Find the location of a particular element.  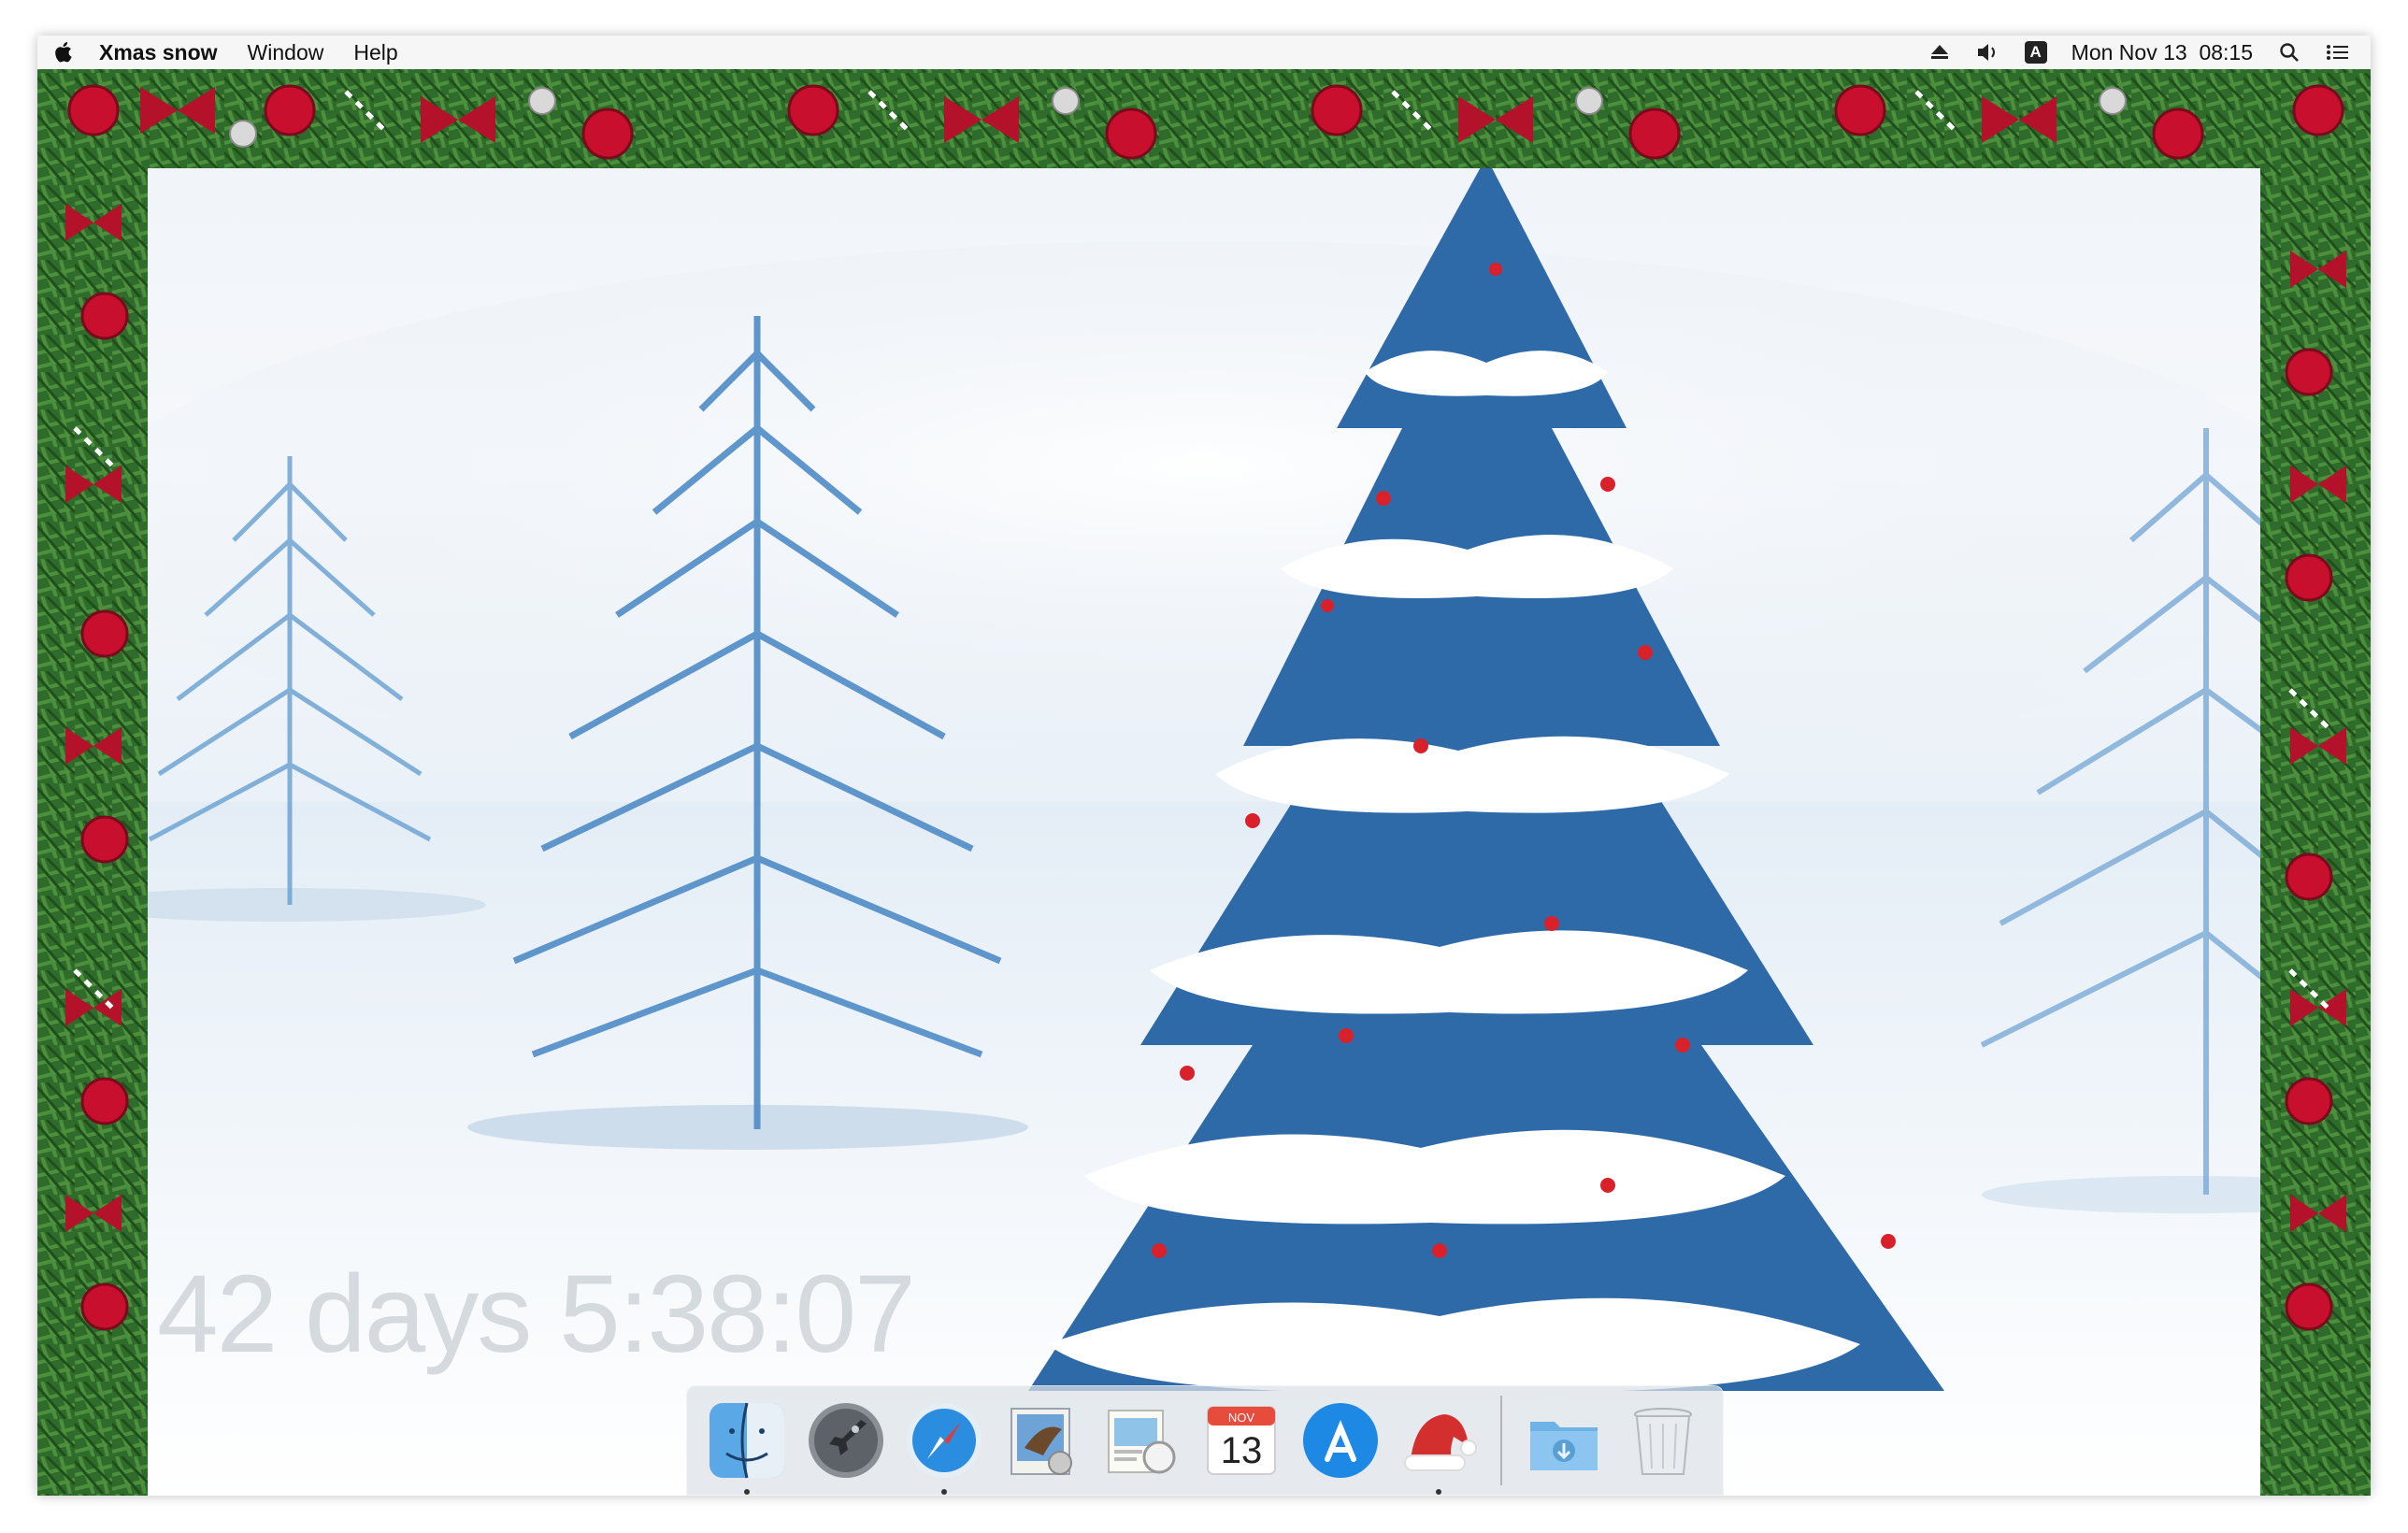

mail-icon is located at coordinates (1041, 1441).